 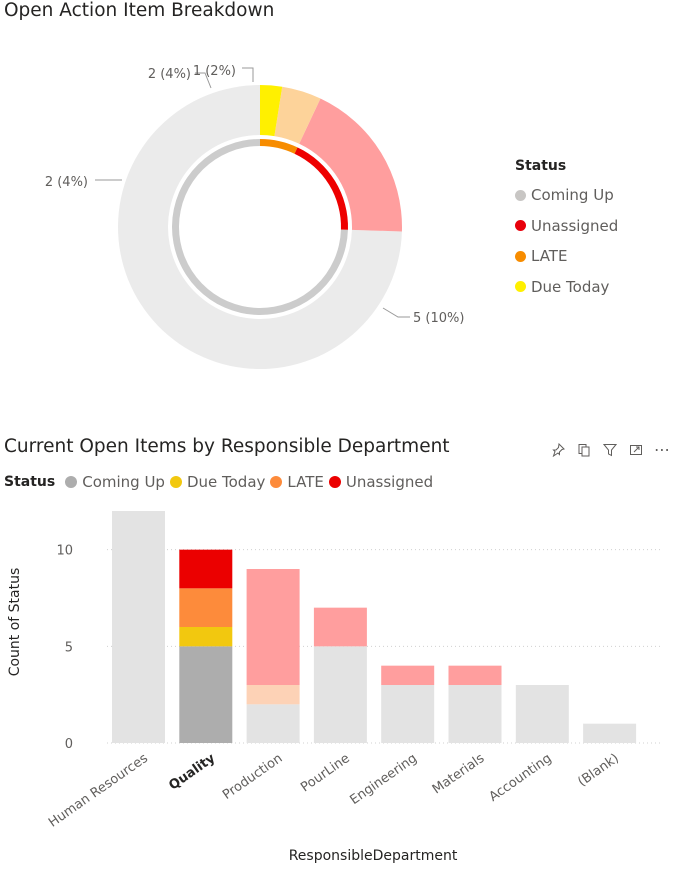 I want to click on x-tick-label: Materials, so click(x=459, y=774).